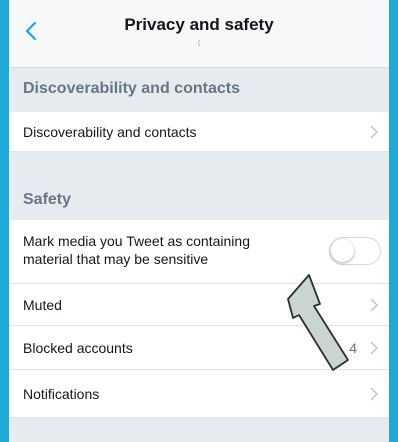  I want to click on section-title: Discoverability and contacts, so click(131, 88).